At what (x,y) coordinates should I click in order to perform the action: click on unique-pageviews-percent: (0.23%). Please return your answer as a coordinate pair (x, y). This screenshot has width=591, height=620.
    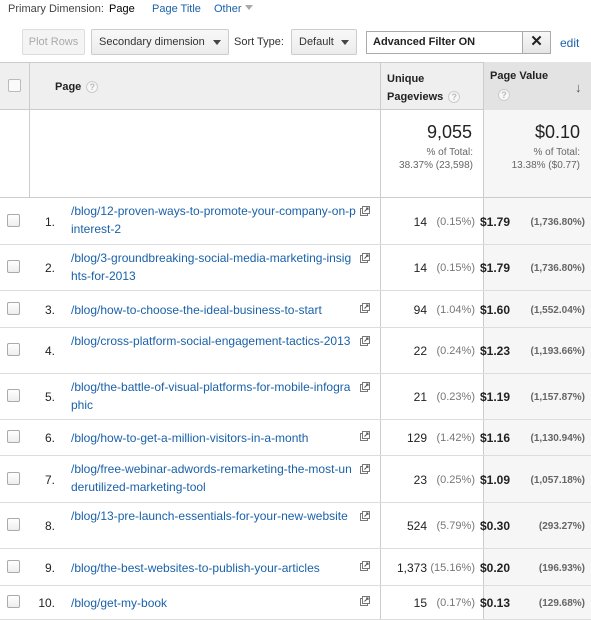
    Looking at the image, I should click on (455, 397).